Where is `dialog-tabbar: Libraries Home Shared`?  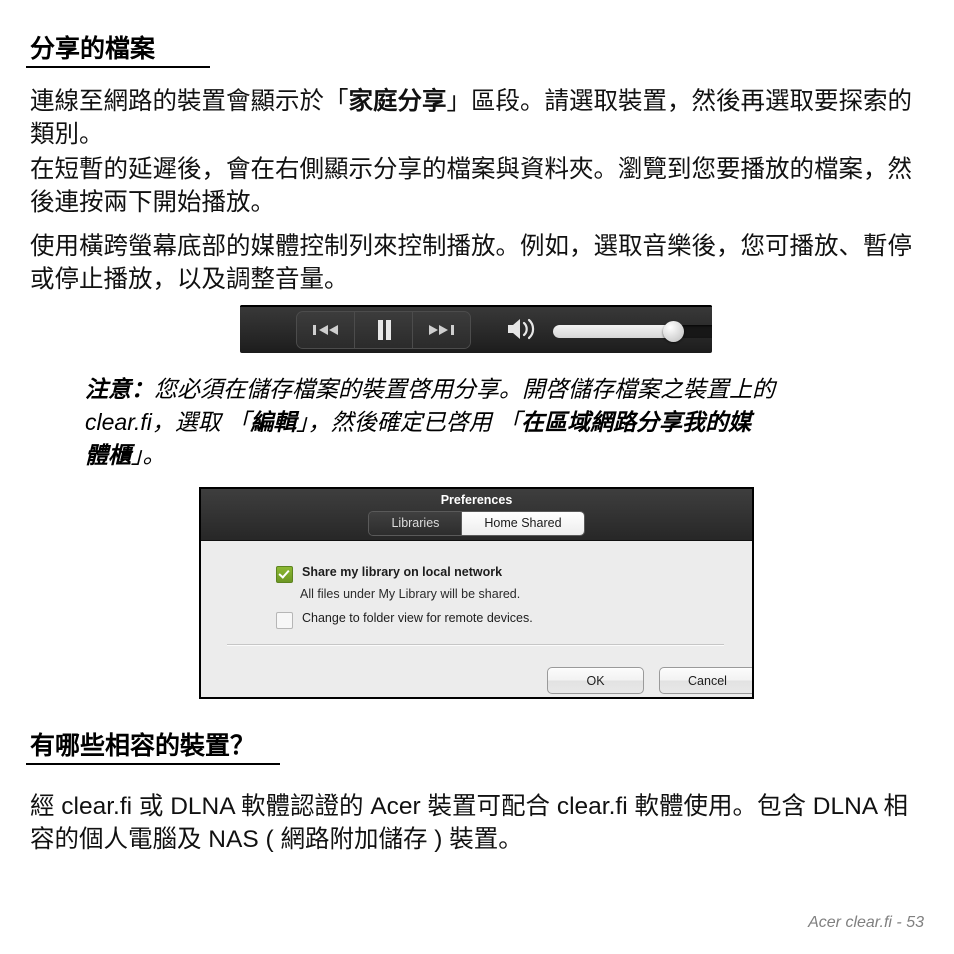 dialog-tabbar: Libraries Home Shared is located at coordinates (476, 523).